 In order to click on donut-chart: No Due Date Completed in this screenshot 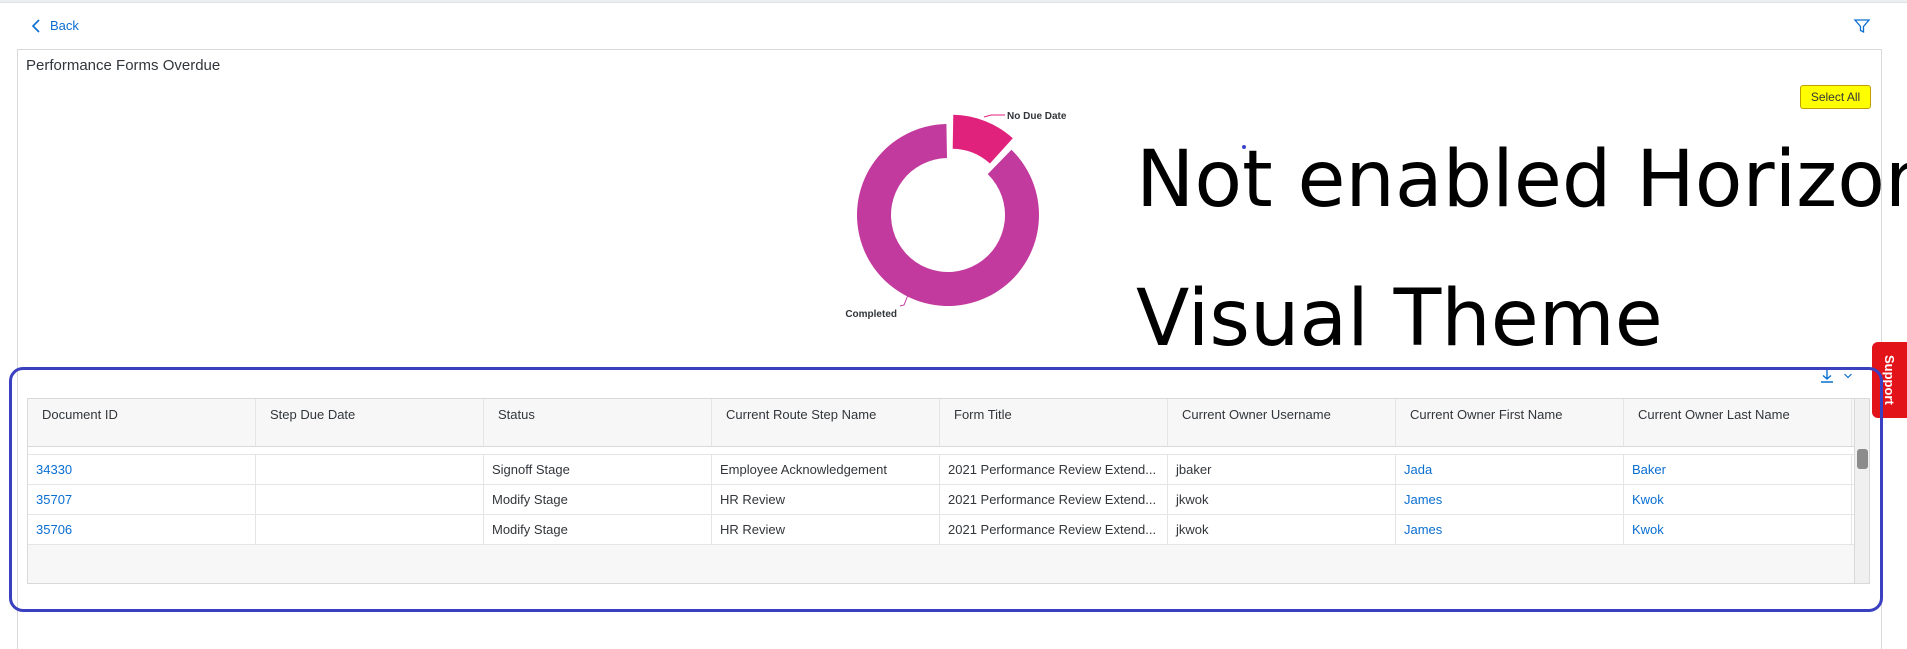, I will do `click(956, 215)`.